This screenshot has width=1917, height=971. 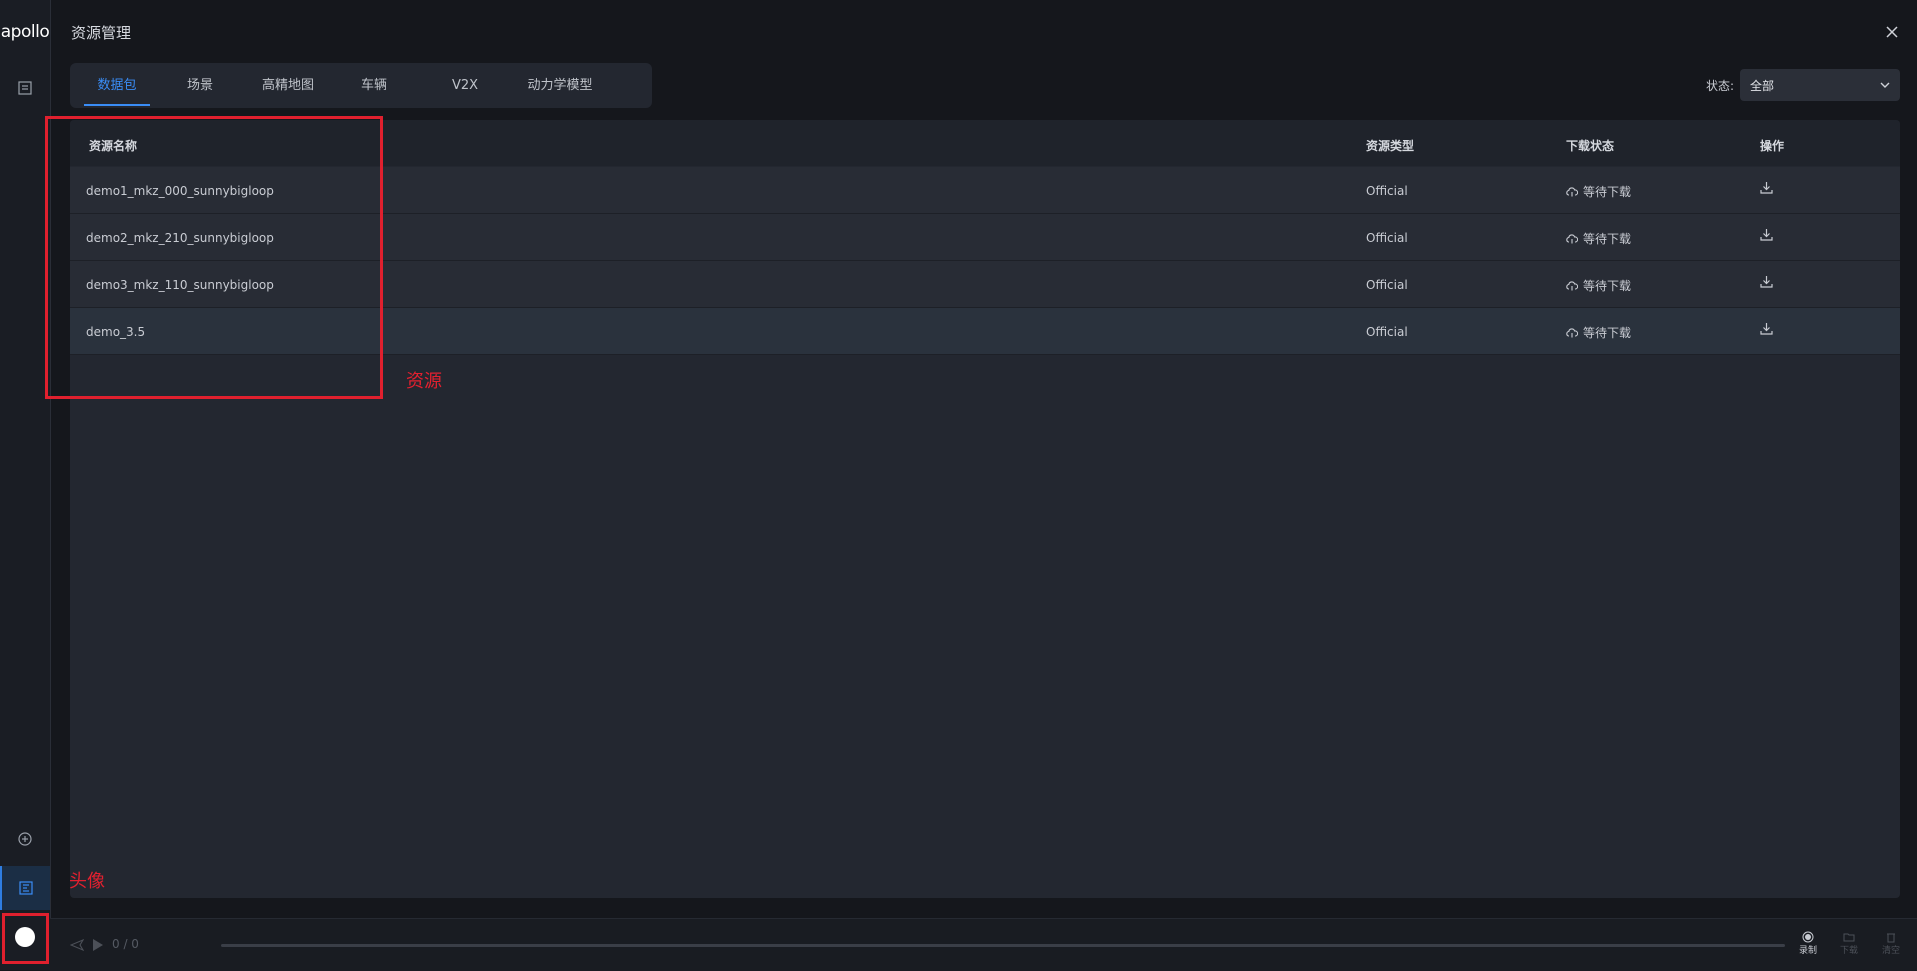 What do you see at coordinates (1890, 951) in the screenshot?
I see `clear-label: 清空` at bounding box center [1890, 951].